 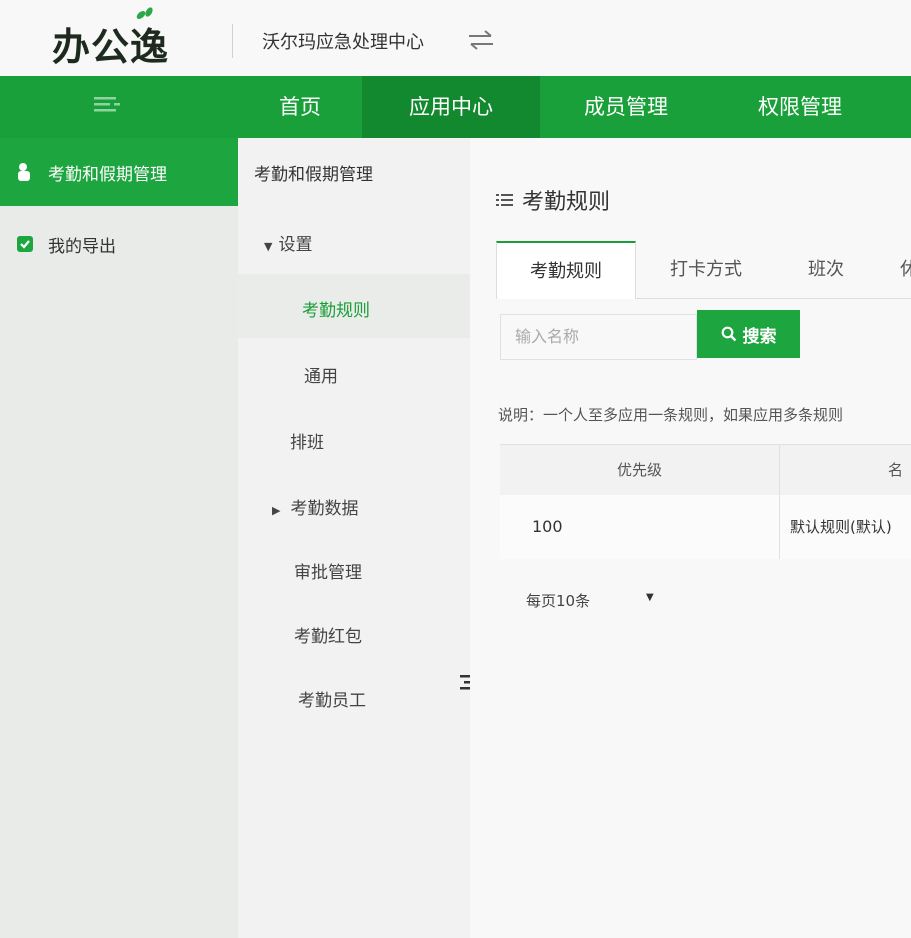 What do you see at coordinates (779, 502) in the screenshot?
I see `column-divider` at bounding box center [779, 502].